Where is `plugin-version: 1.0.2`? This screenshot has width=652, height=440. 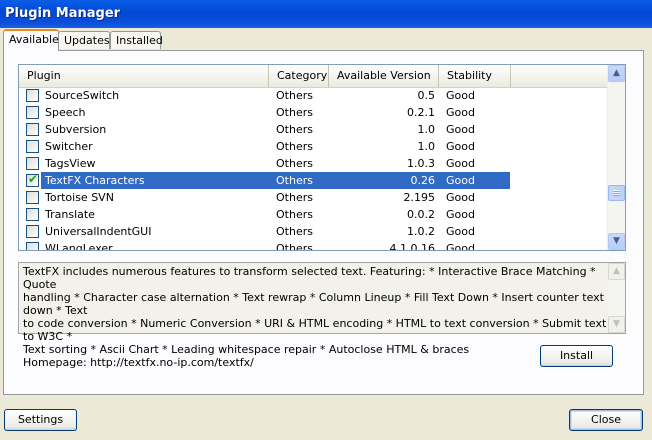
plugin-version: 1.0.2 is located at coordinates (421, 231).